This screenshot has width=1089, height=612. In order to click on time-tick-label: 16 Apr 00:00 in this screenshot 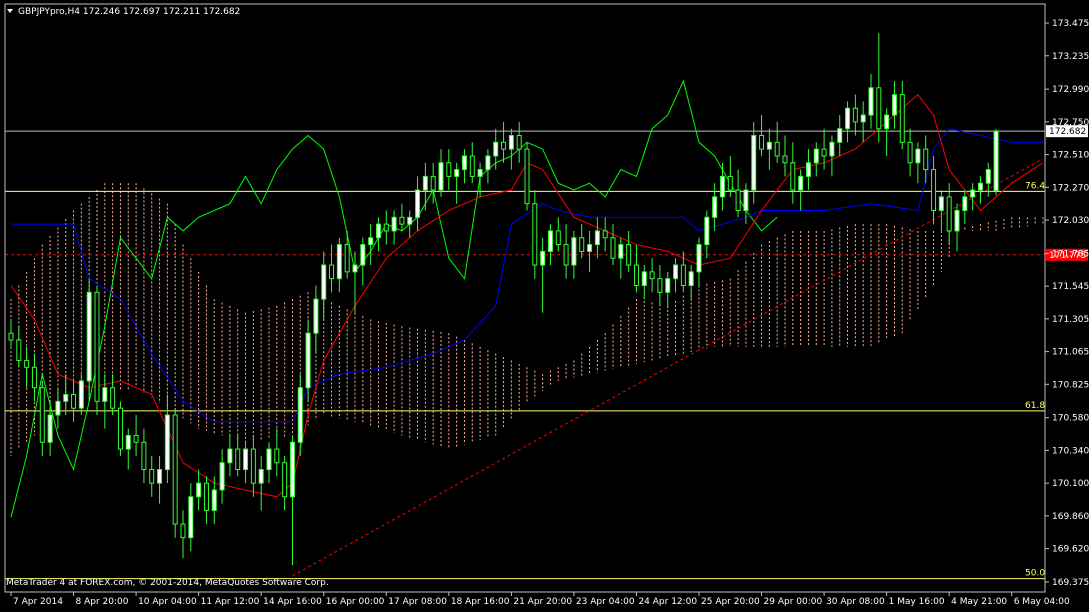, I will do `click(355, 602)`.